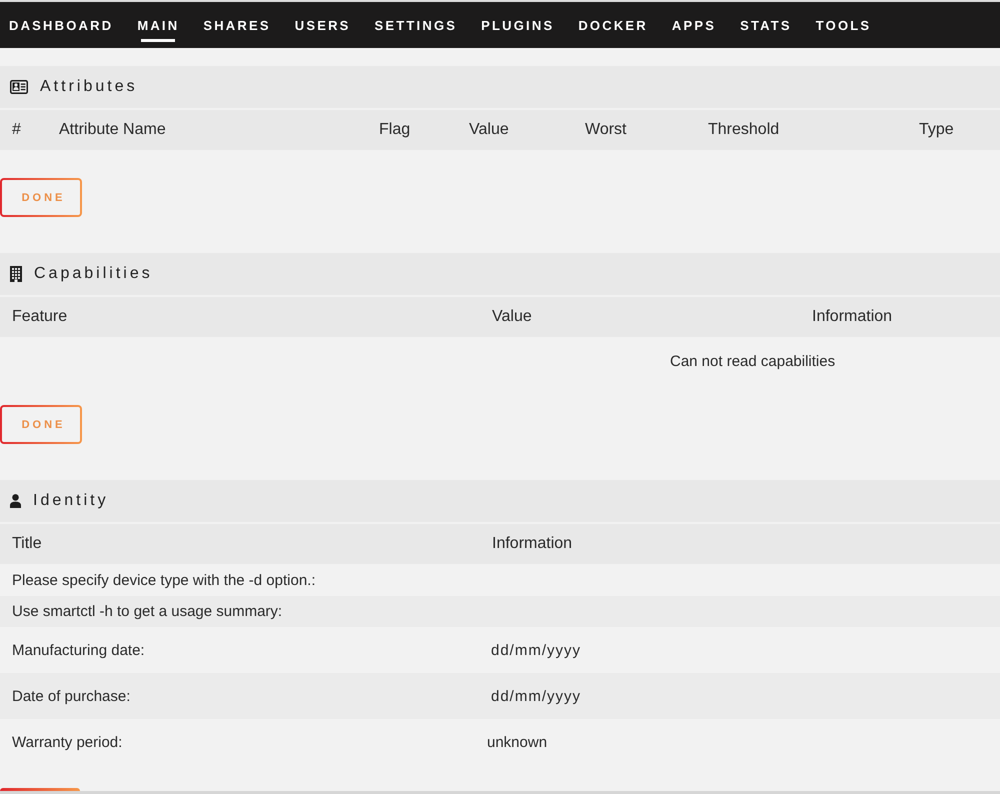 This screenshot has height=794, width=1000. Describe the element at coordinates (517, 742) in the screenshot. I see `dropdown-field: unknown` at that location.